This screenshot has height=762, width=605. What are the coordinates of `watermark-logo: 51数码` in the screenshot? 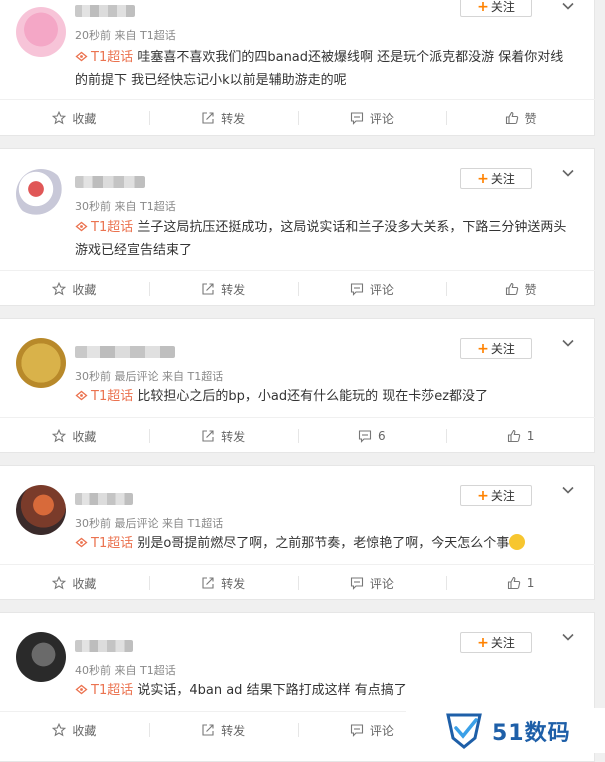 It's located at (505, 730).